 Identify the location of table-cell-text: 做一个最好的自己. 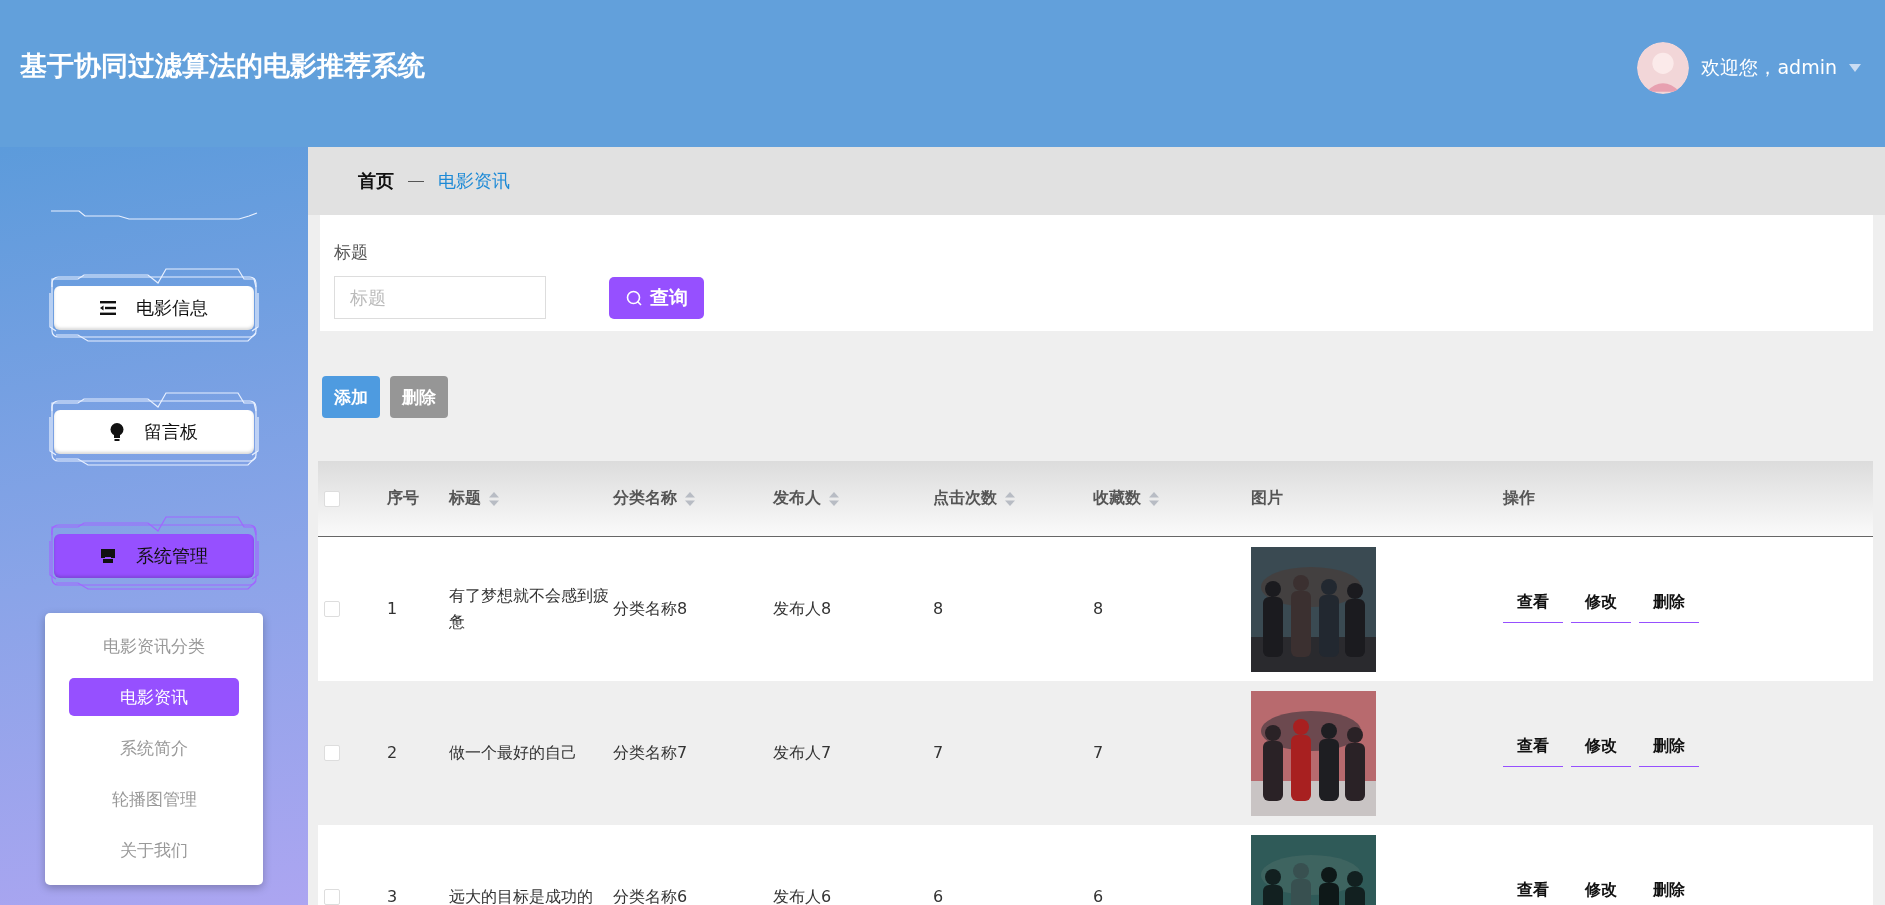
(513, 752).